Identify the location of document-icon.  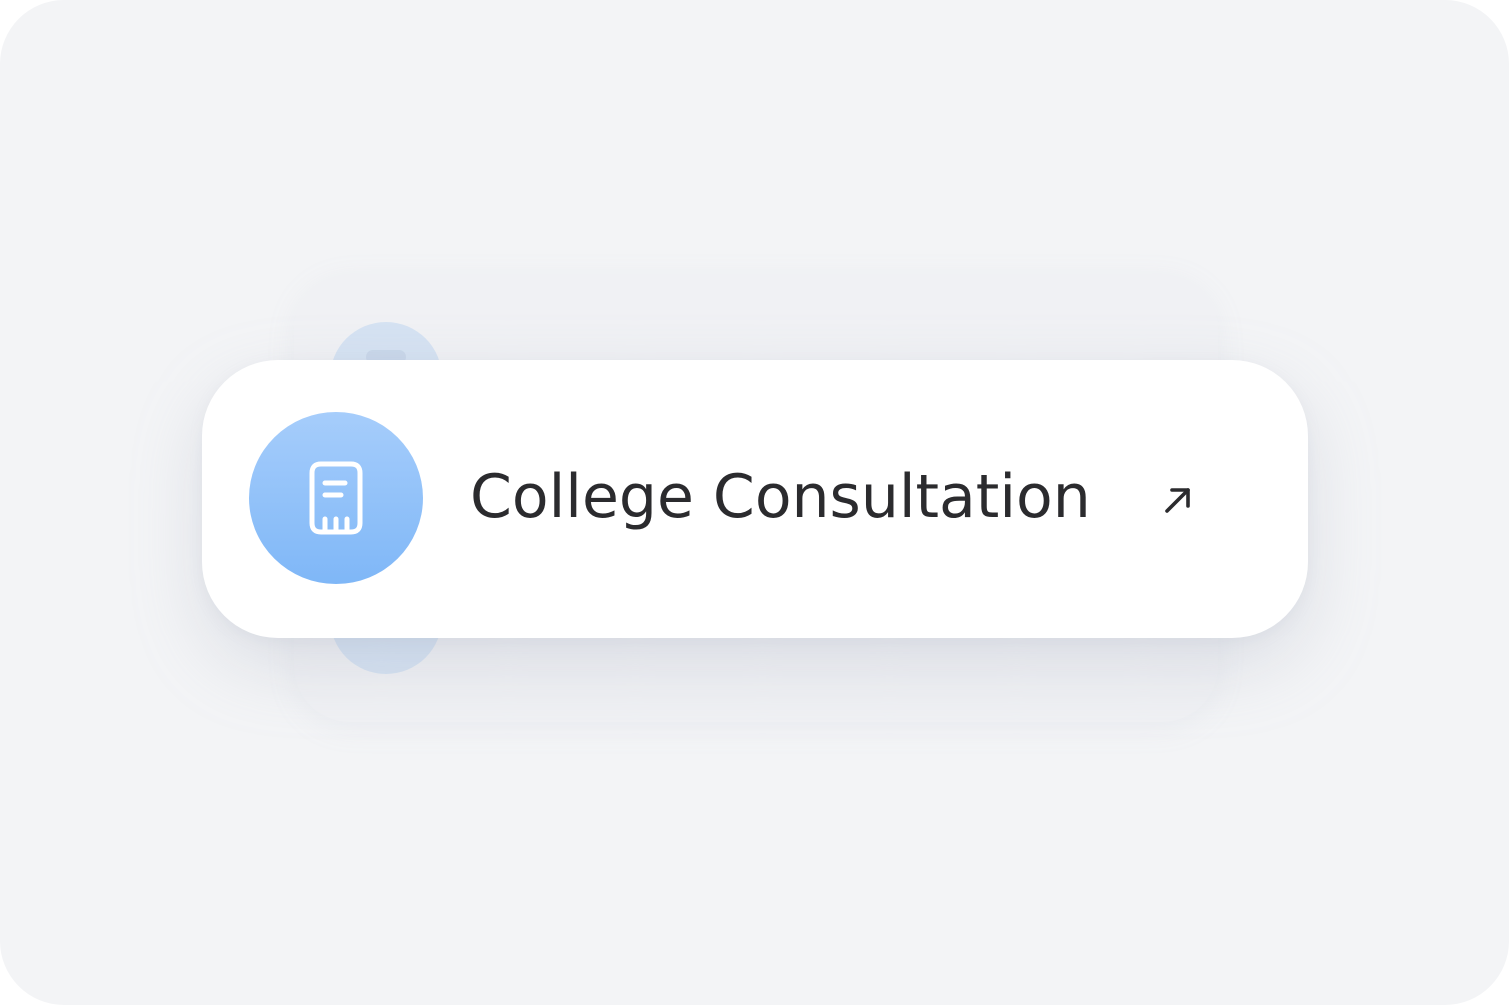
(336, 498).